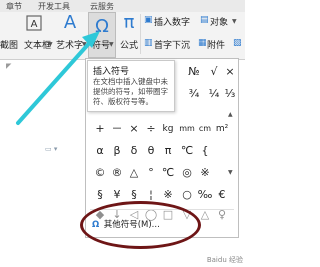 This screenshot has width=320, height=267. Describe the element at coordinates (224, 260) in the screenshot. I see `watermark: Baidu 经验` at that location.